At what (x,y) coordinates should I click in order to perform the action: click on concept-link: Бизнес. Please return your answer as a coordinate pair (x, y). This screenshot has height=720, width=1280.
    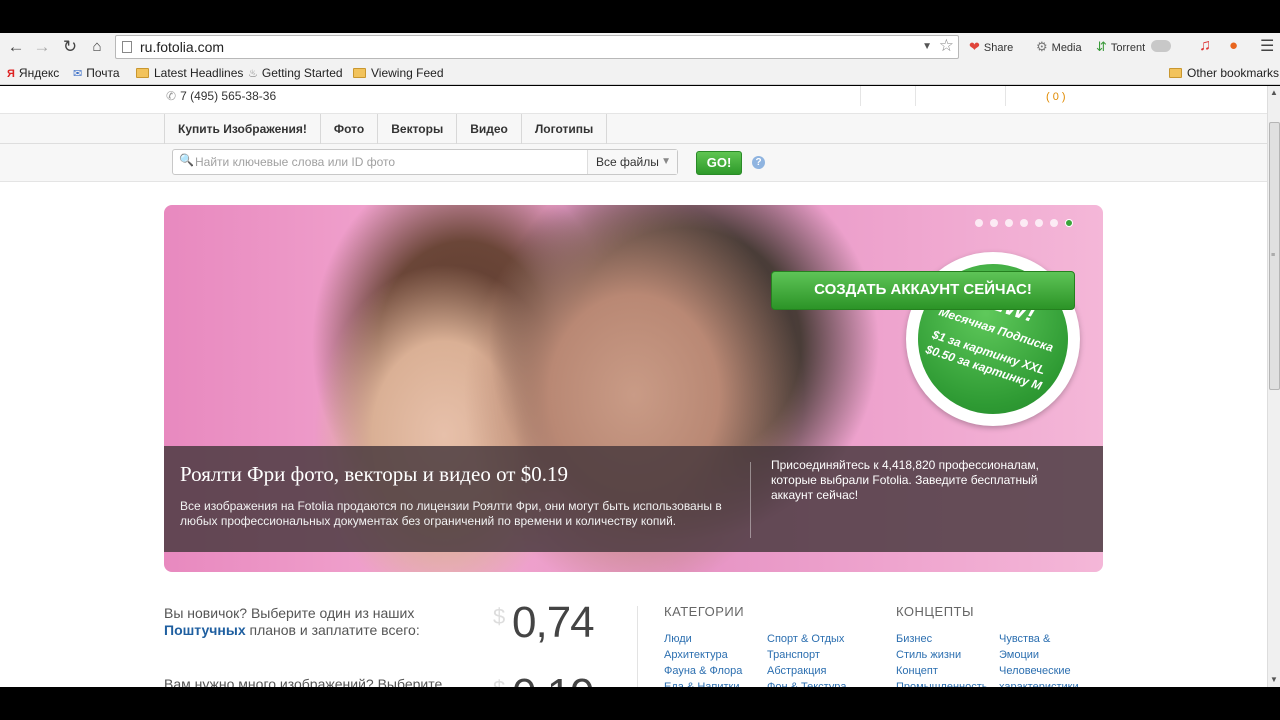
    Looking at the image, I should click on (914, 639).